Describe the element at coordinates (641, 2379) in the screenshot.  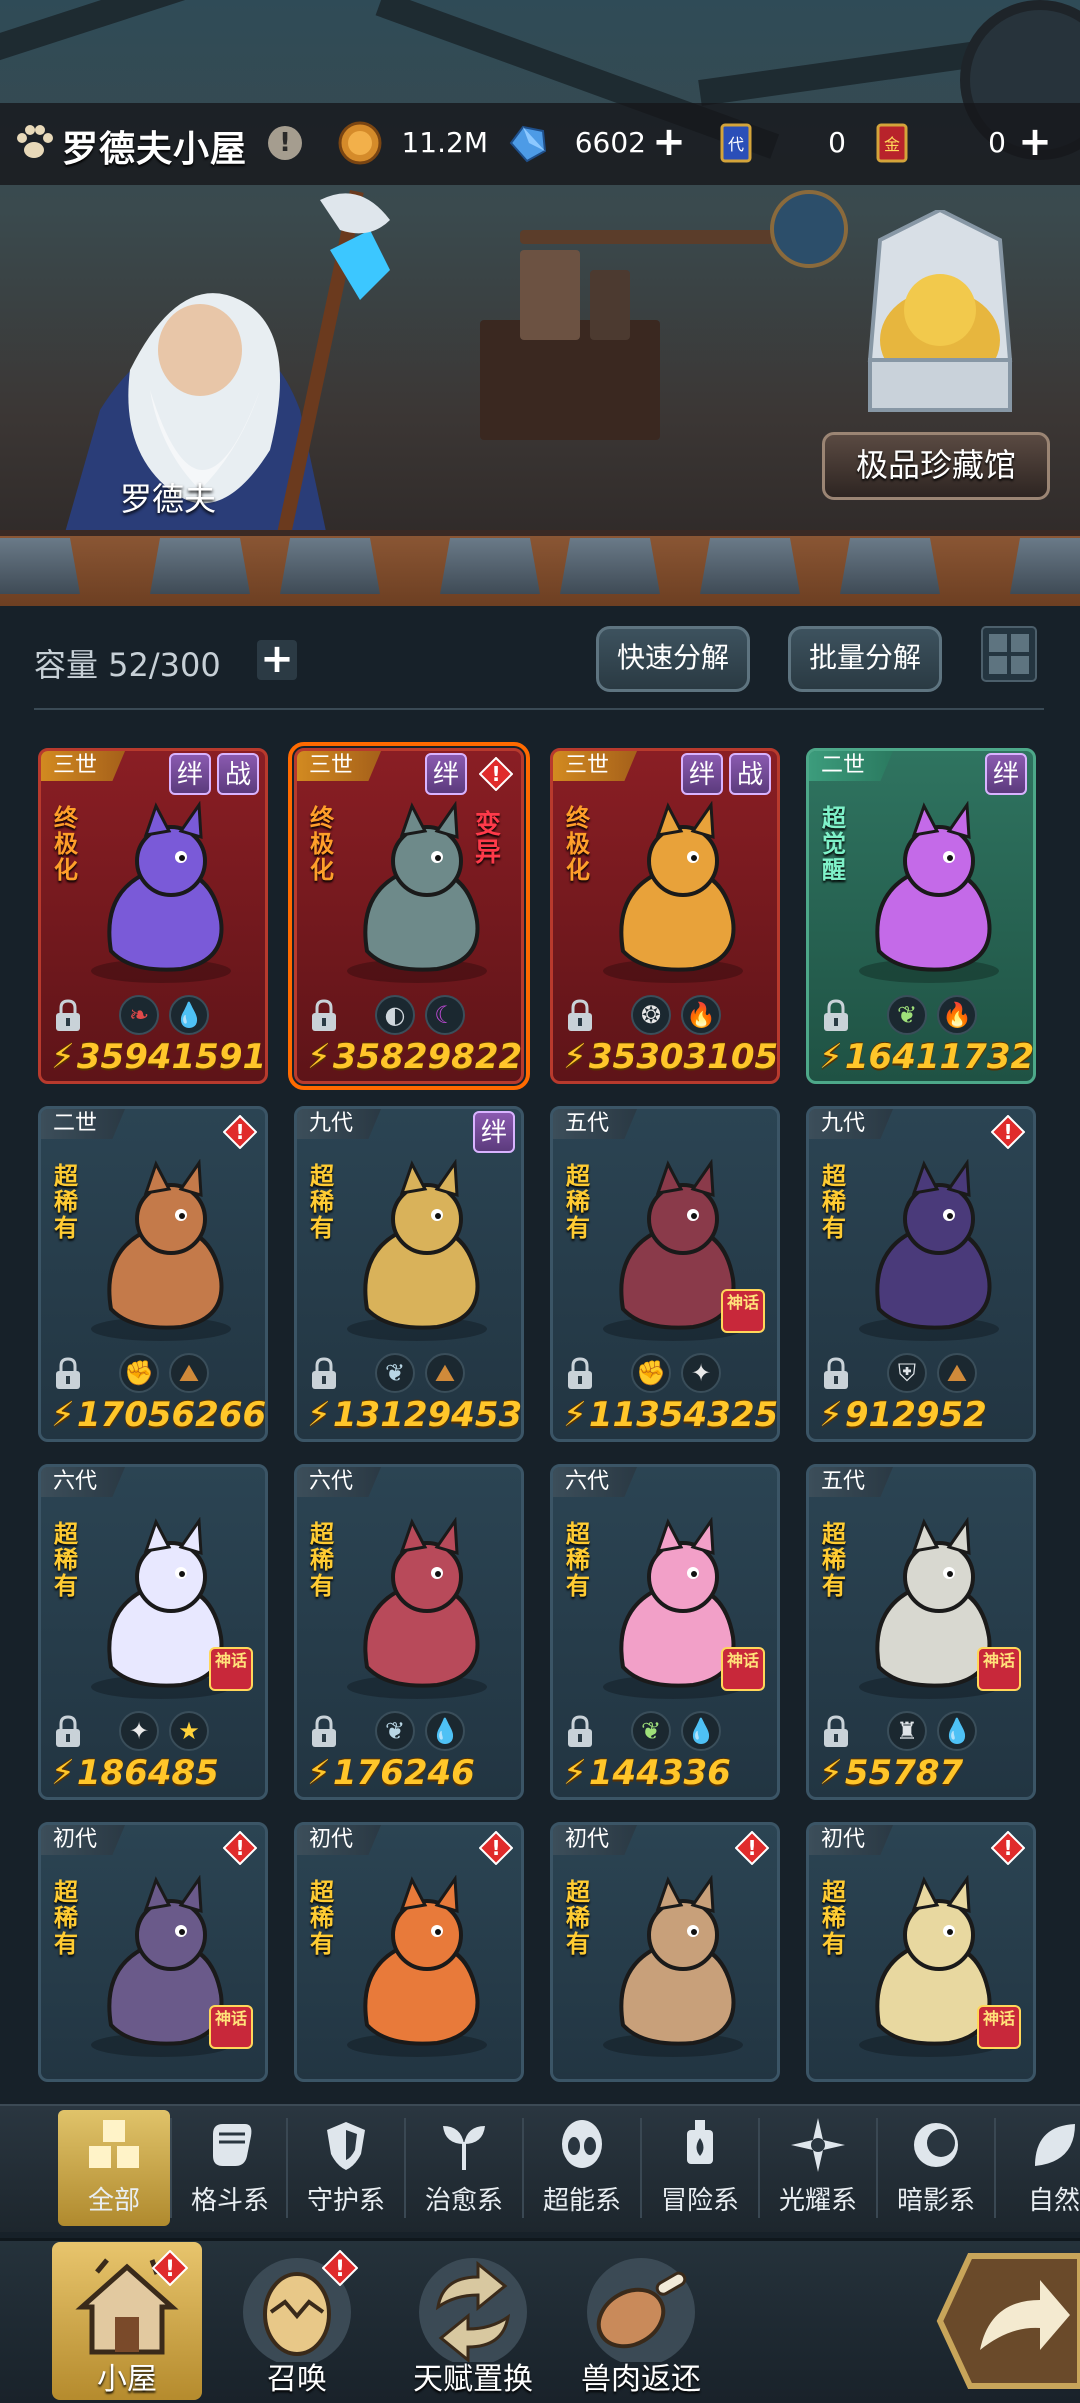
I see `nav-label: 兽肉返还` at that location.